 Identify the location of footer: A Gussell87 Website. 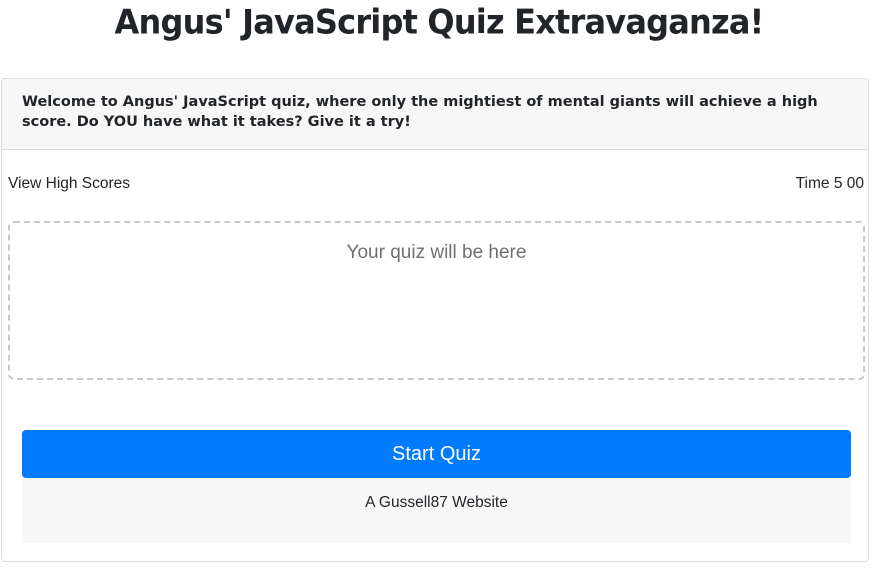
(436, 510).